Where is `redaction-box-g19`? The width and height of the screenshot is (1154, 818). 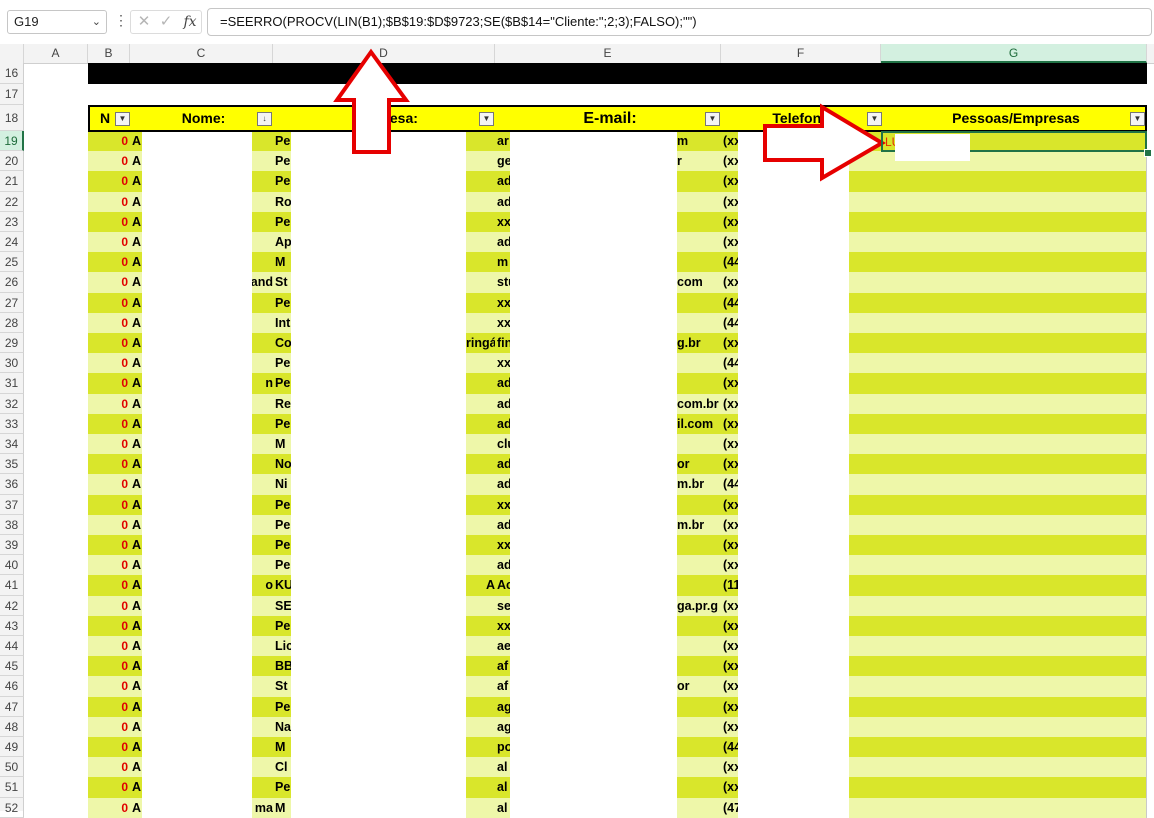 redaction-box-g19 is located at coordinates (932, 147).